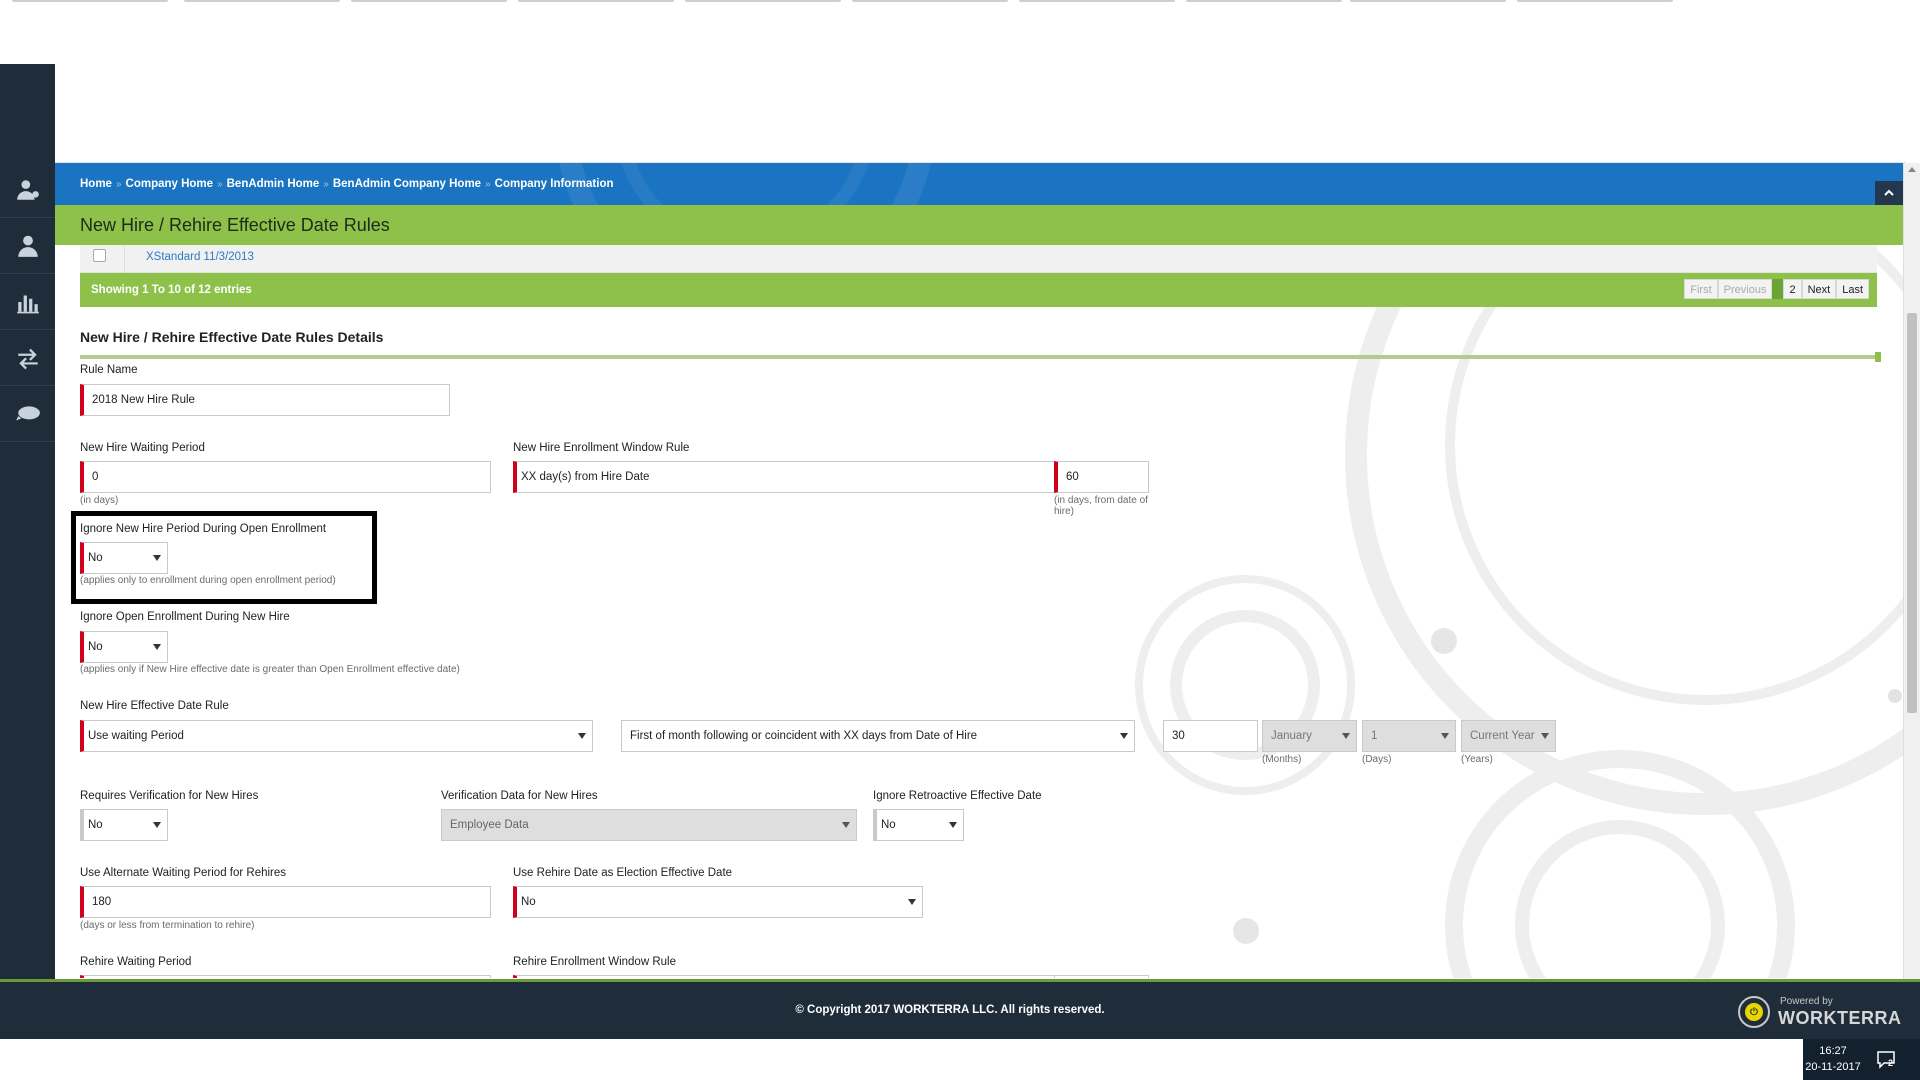 The height and width of the screenshot is (1080, 1920). Describe the element at coordinates (265, 400) in the screenshot. I see `rule-name-input: 2018 New Hire Rule` at that location.